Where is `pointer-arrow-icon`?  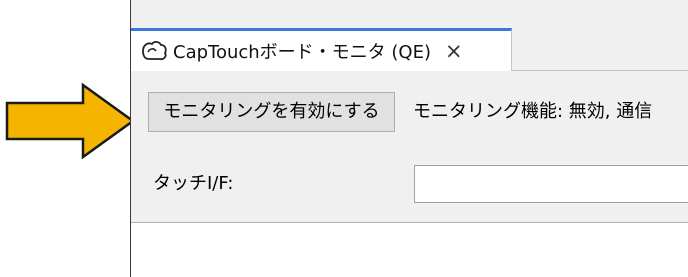
pointer-arrow-icon is located at coordinates (70, 121).